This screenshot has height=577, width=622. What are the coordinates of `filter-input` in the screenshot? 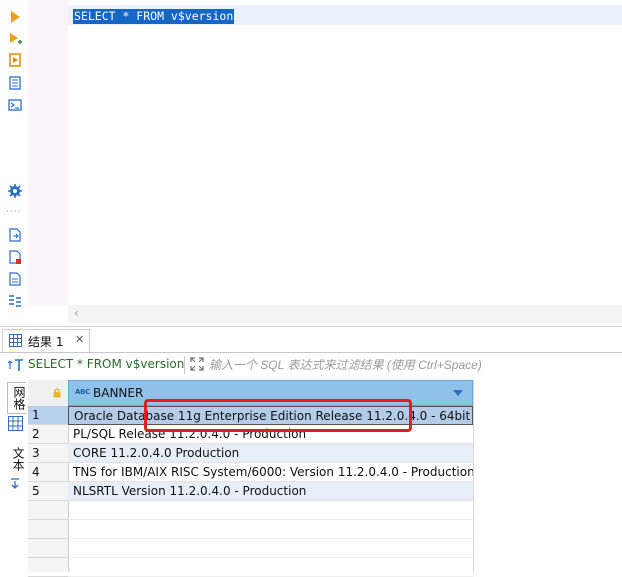 It's located at (409, 365).